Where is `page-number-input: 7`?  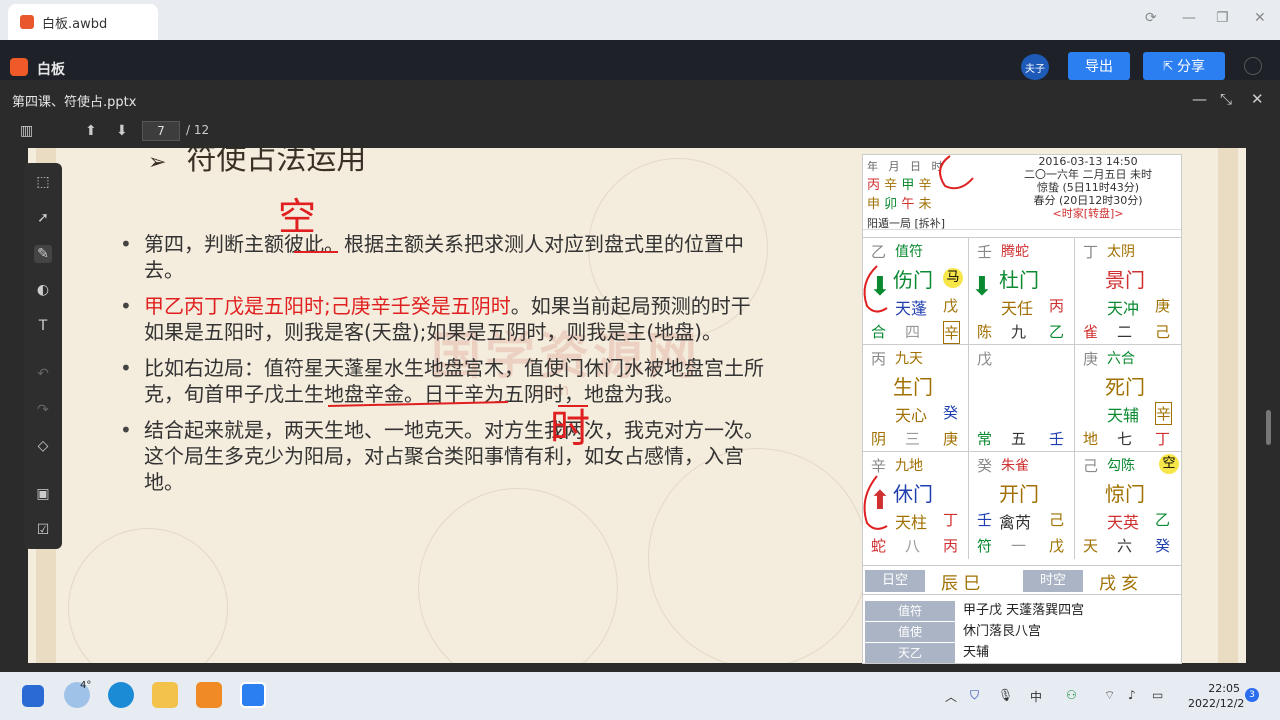 page-number-input: 7 is located at coordinates (161, 131).